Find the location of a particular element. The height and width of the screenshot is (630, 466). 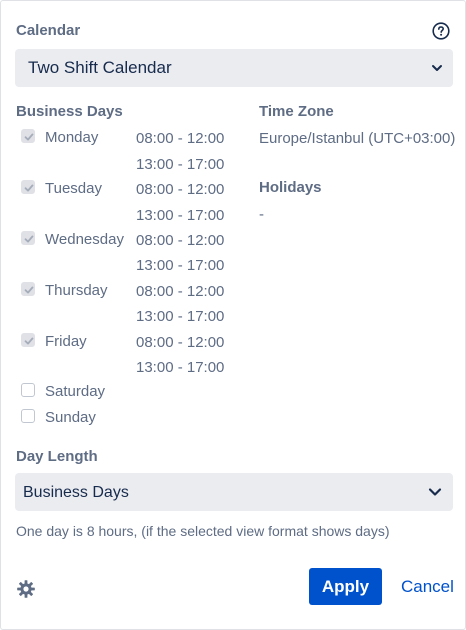

friday-shift-1: 08:00 - 12:00 is located at coordinates (180, 342).